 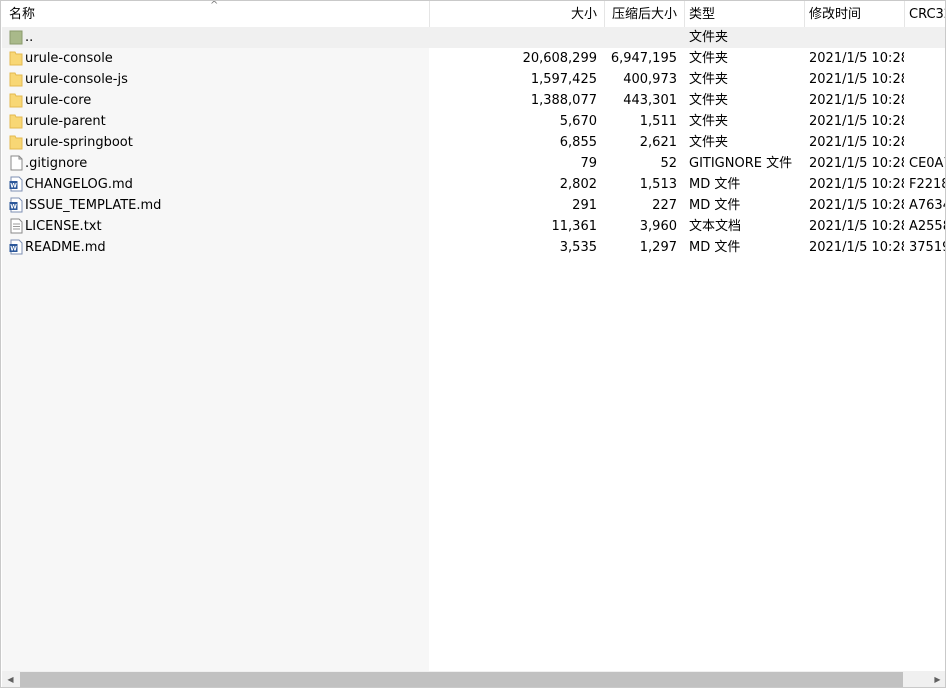 What do you see at coordinates (578, 142) in the screenshot?
I see `file-size: 6,855` at bounding box center [578, 142].